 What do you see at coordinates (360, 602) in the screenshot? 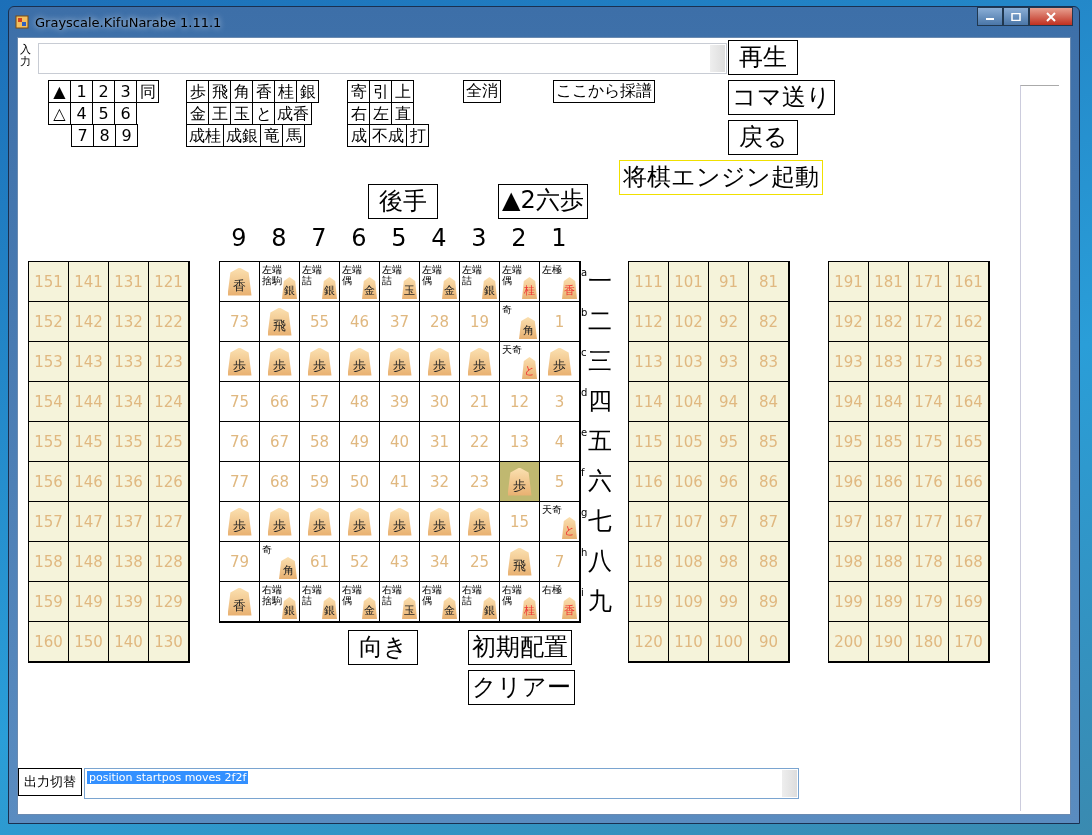
I see `board-square: 右端 偶 金` at bounding box center [360, 602].